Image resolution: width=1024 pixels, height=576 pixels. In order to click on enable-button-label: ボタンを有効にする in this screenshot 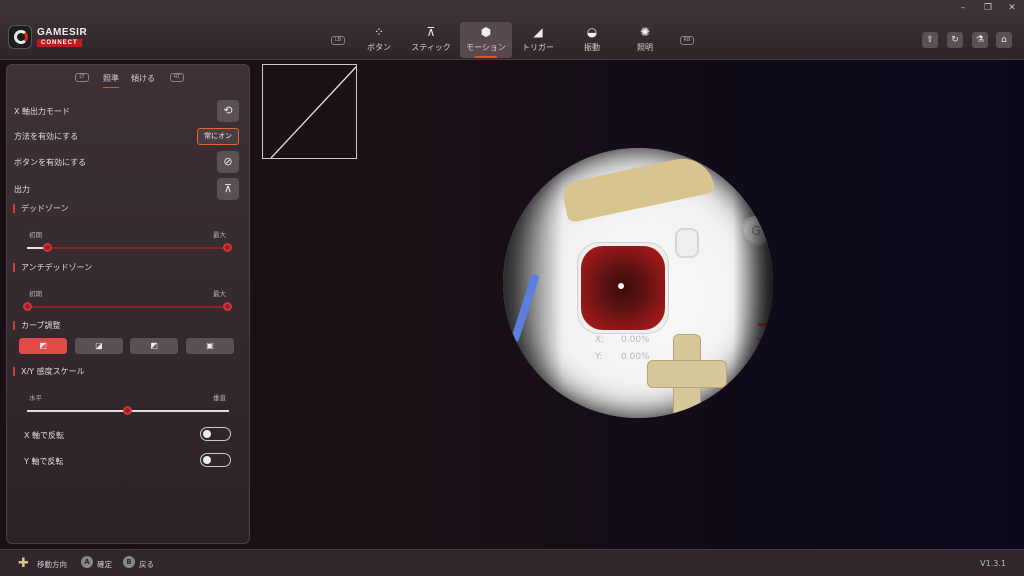, I will do `click(50, 162)`.